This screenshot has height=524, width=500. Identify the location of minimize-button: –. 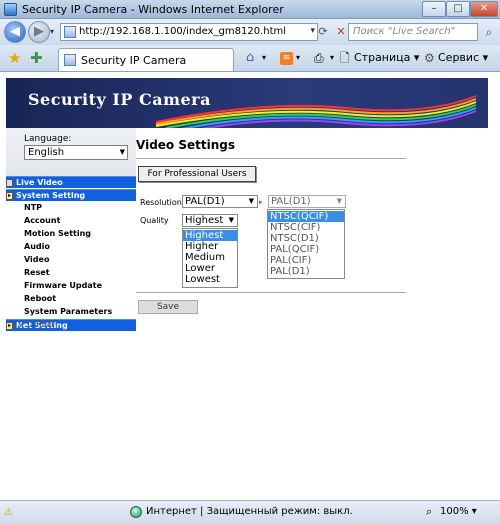
(434, 9).